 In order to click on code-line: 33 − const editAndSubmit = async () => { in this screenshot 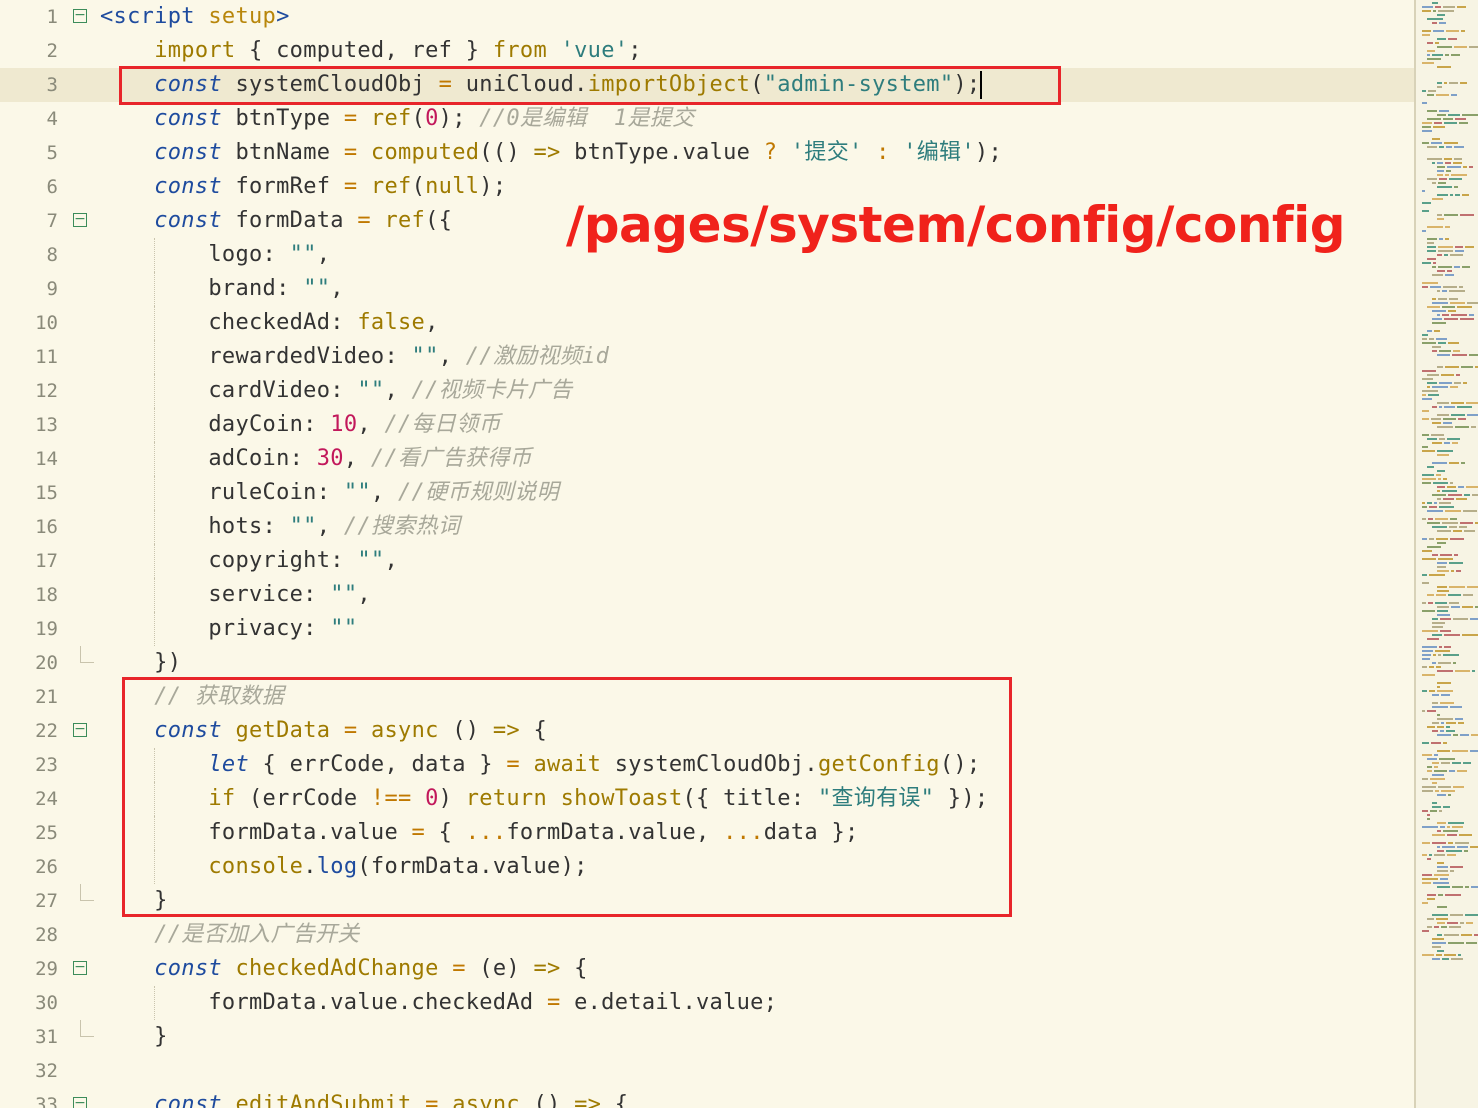, I will do `click(707, 1098)`.